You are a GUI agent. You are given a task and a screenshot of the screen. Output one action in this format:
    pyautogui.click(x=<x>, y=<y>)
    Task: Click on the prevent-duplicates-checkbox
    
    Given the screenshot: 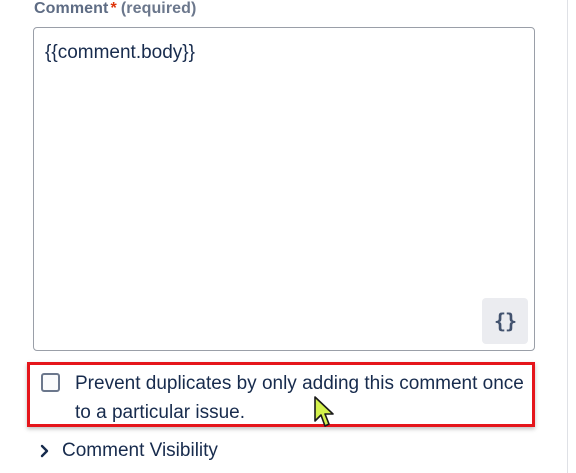 What is the action you would take?
    pyautogui.click(x=50, y=382)
    